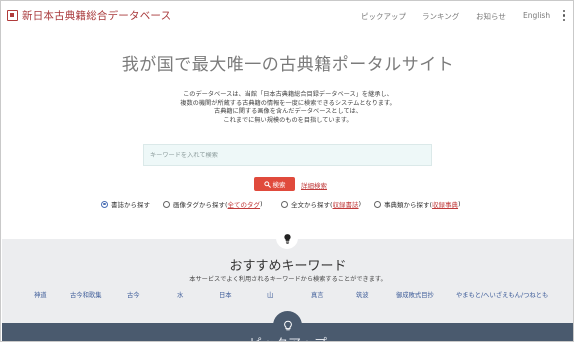 The image size is (574, 342). Describe the element at coordinates (317, 294) in the screenshot. I see `keyword-link: 真言` at that location.